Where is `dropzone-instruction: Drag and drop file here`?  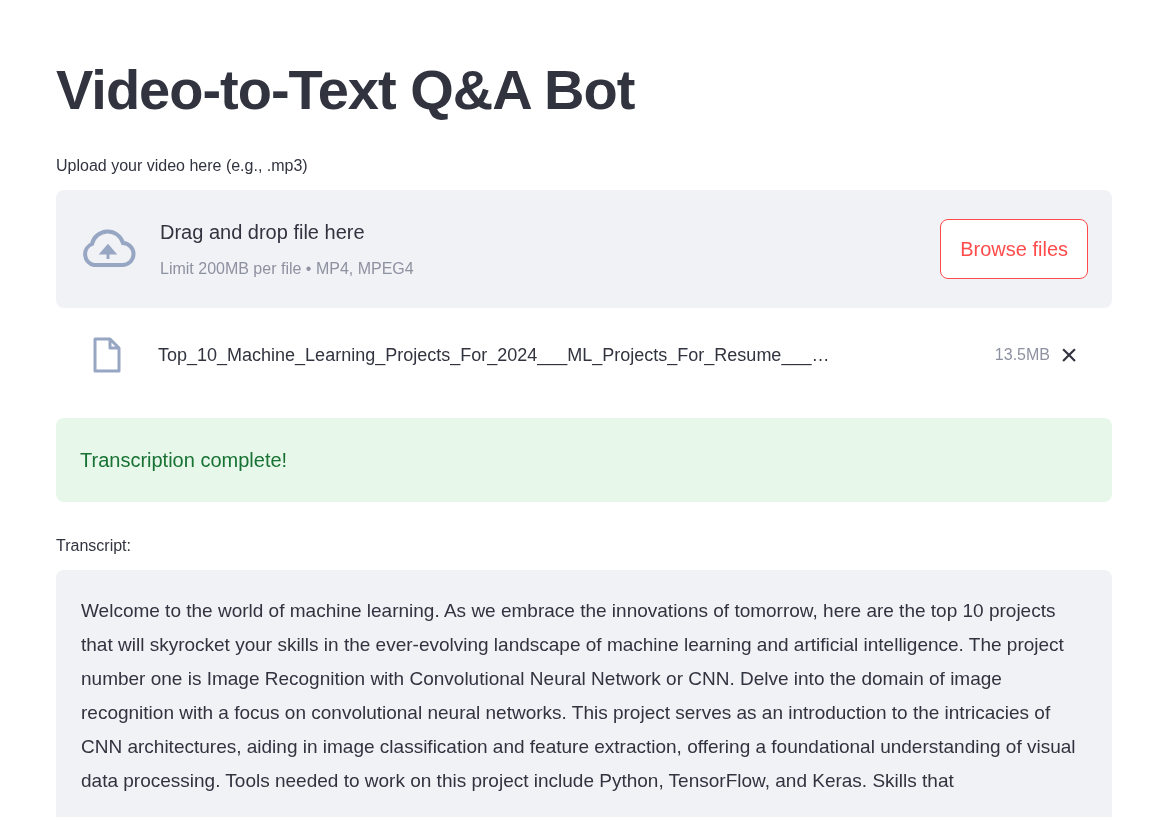
dropzone-instruction: Drag and drop file here is located at coordinates (262, 232).